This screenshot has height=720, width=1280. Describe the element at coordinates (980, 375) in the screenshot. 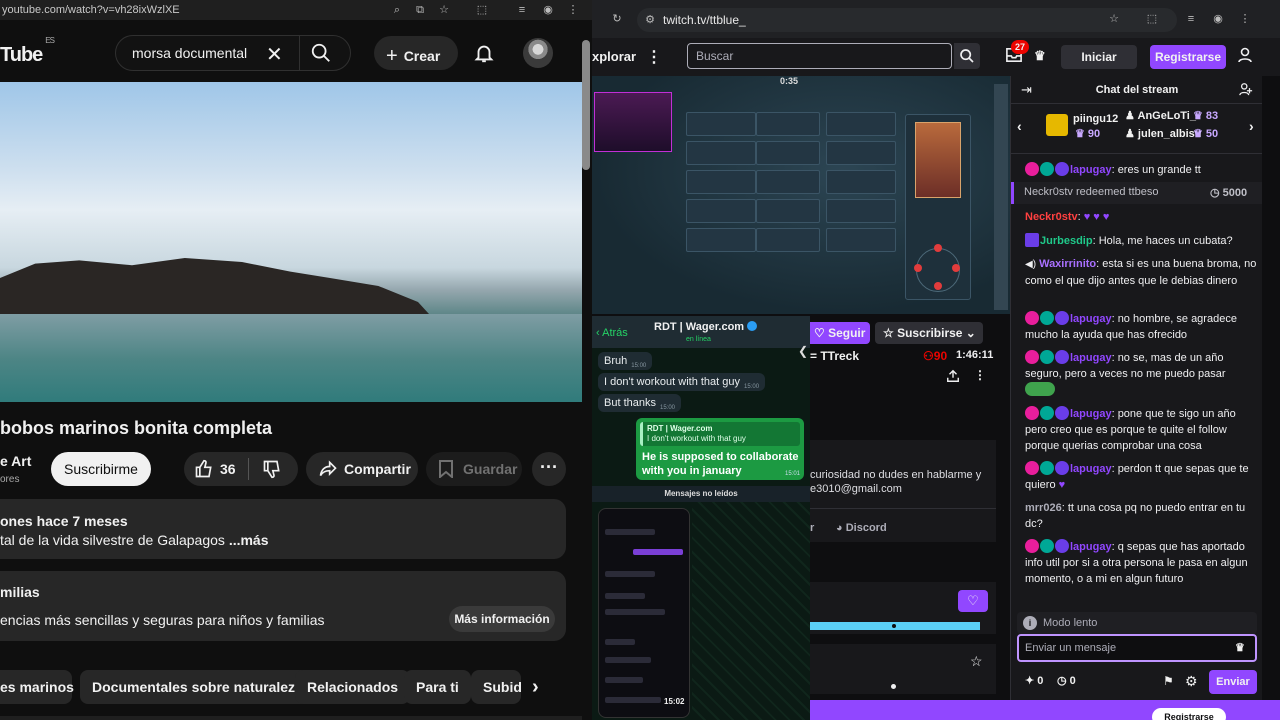

I see `more-options-icon: ⋮` at that location.